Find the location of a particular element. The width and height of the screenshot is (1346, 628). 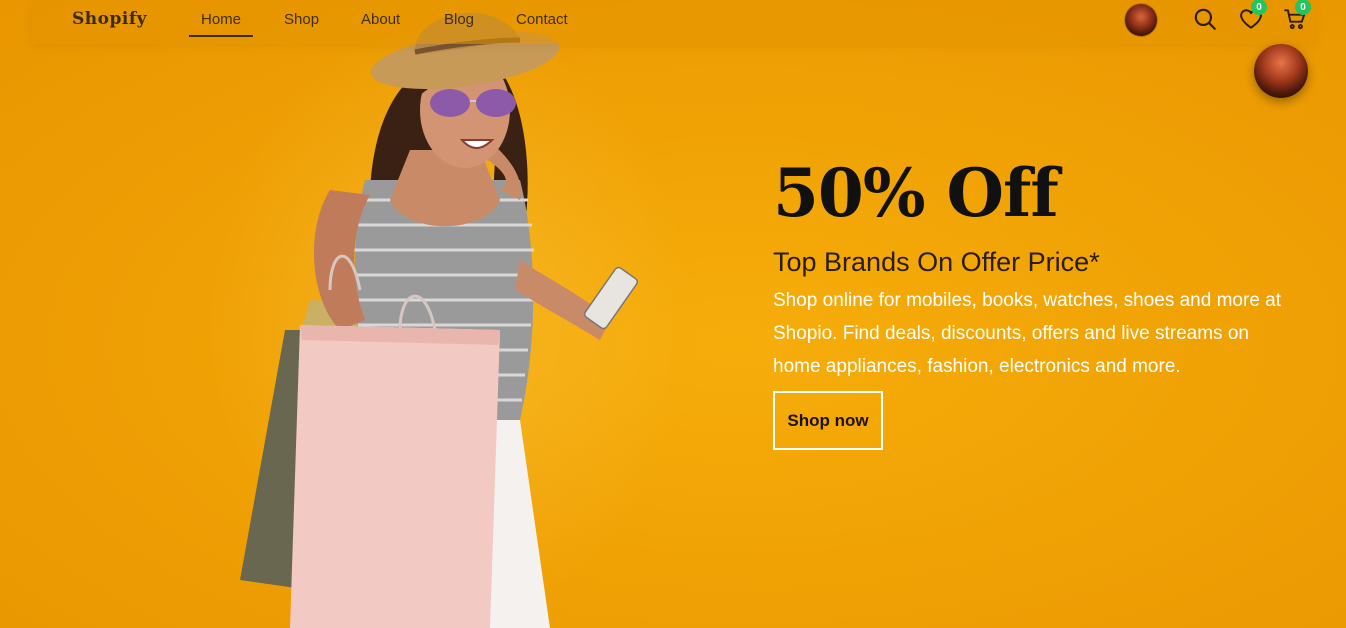

brand-logo: Shopify is located at coordinates (109, 19).